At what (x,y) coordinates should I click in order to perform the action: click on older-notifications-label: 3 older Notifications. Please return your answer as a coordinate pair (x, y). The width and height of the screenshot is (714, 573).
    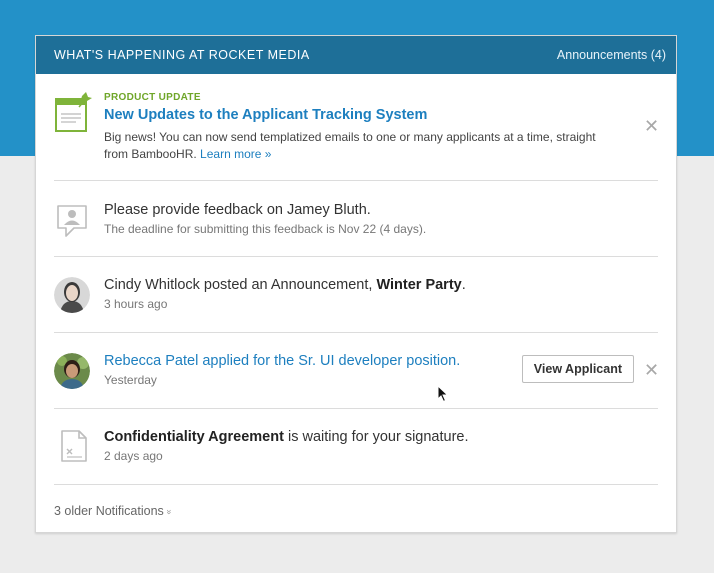
    Looking at the image, I should click on (109, 511).